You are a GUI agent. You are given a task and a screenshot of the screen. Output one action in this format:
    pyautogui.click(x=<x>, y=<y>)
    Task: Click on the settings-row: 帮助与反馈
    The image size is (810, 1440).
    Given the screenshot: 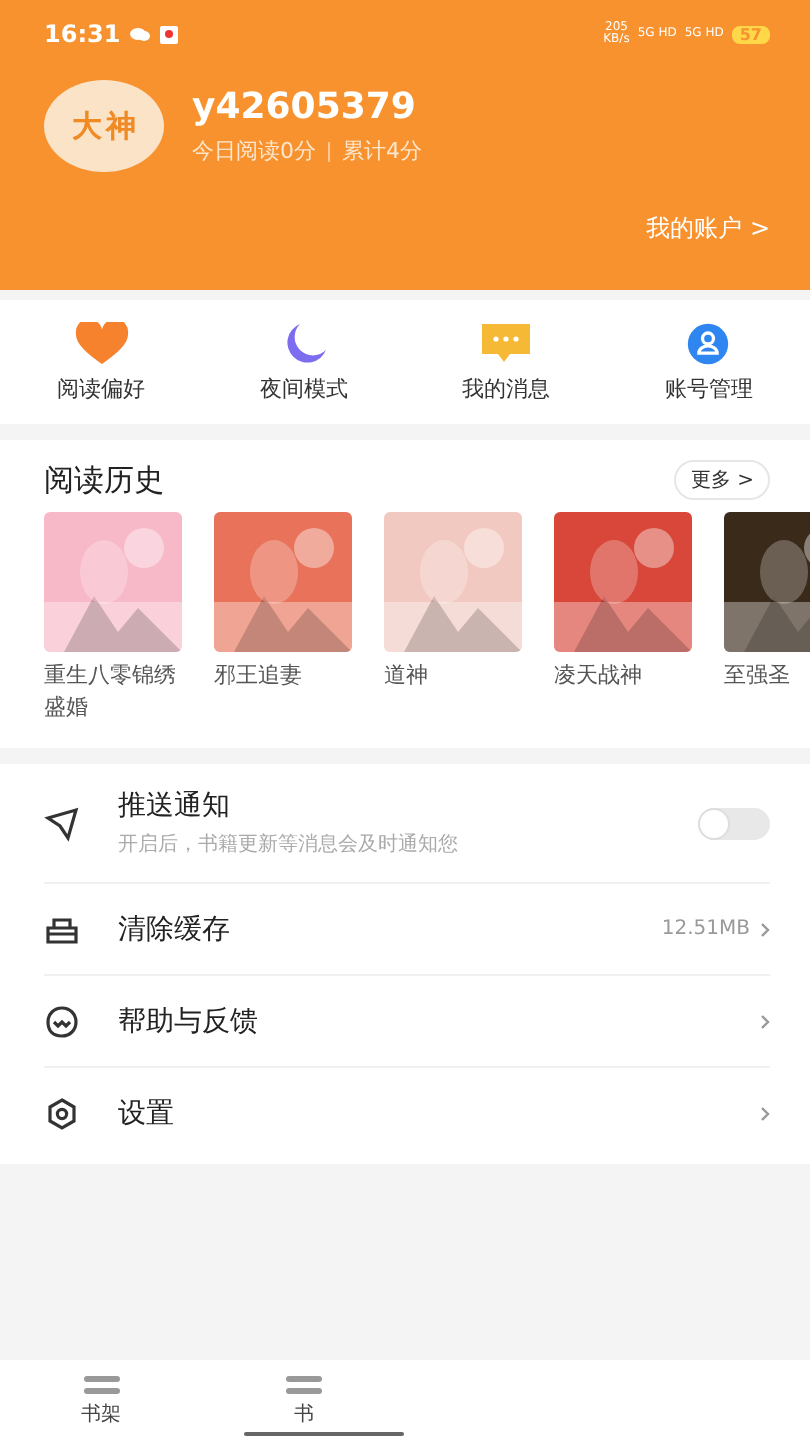 What is the action you would take?
    pyautogui.click(x=407, y=1022)
    